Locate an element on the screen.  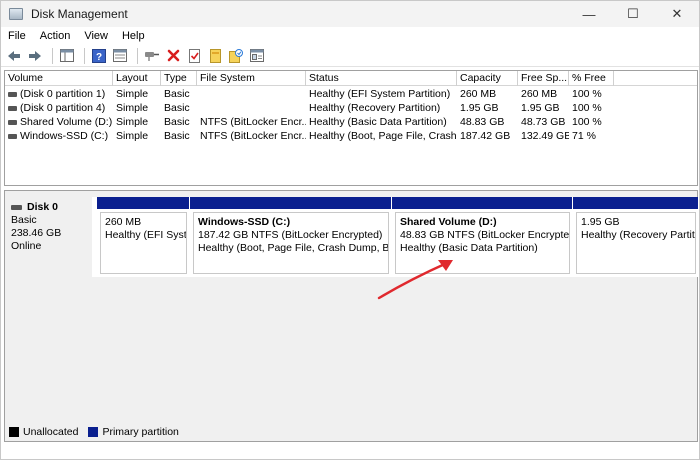
free-space-cell: 1.95 GB is located at coordinates (540, 108).